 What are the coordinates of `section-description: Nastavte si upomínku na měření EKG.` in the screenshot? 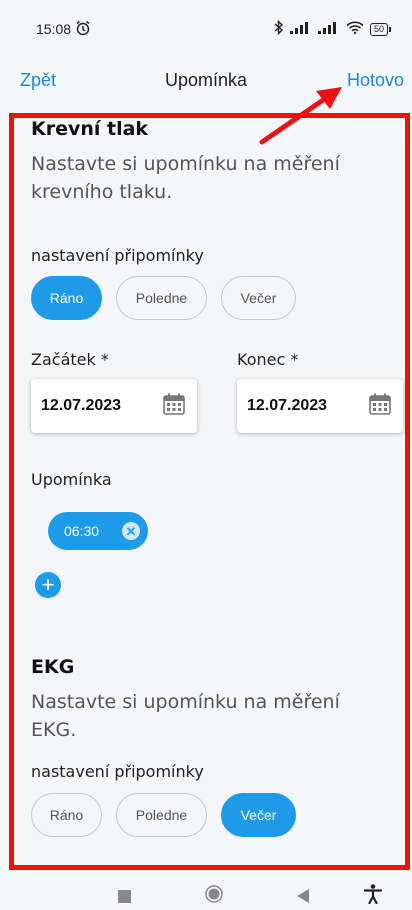 It's located at (185, 716).